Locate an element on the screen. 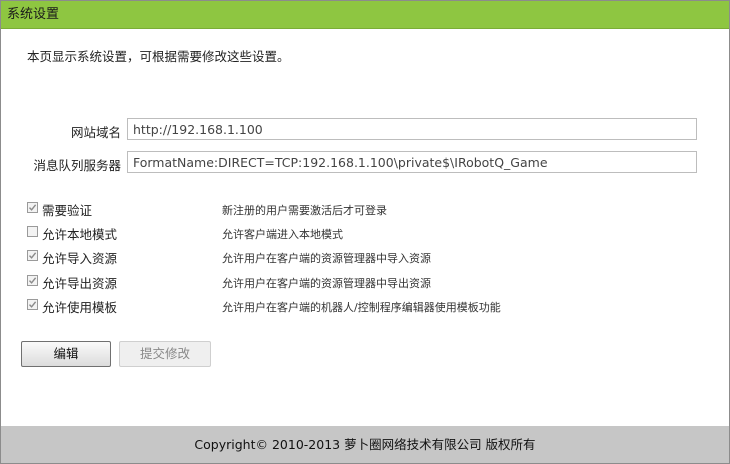  use-templates-label: 允许使用模板 is located at coordinates (80, 307).